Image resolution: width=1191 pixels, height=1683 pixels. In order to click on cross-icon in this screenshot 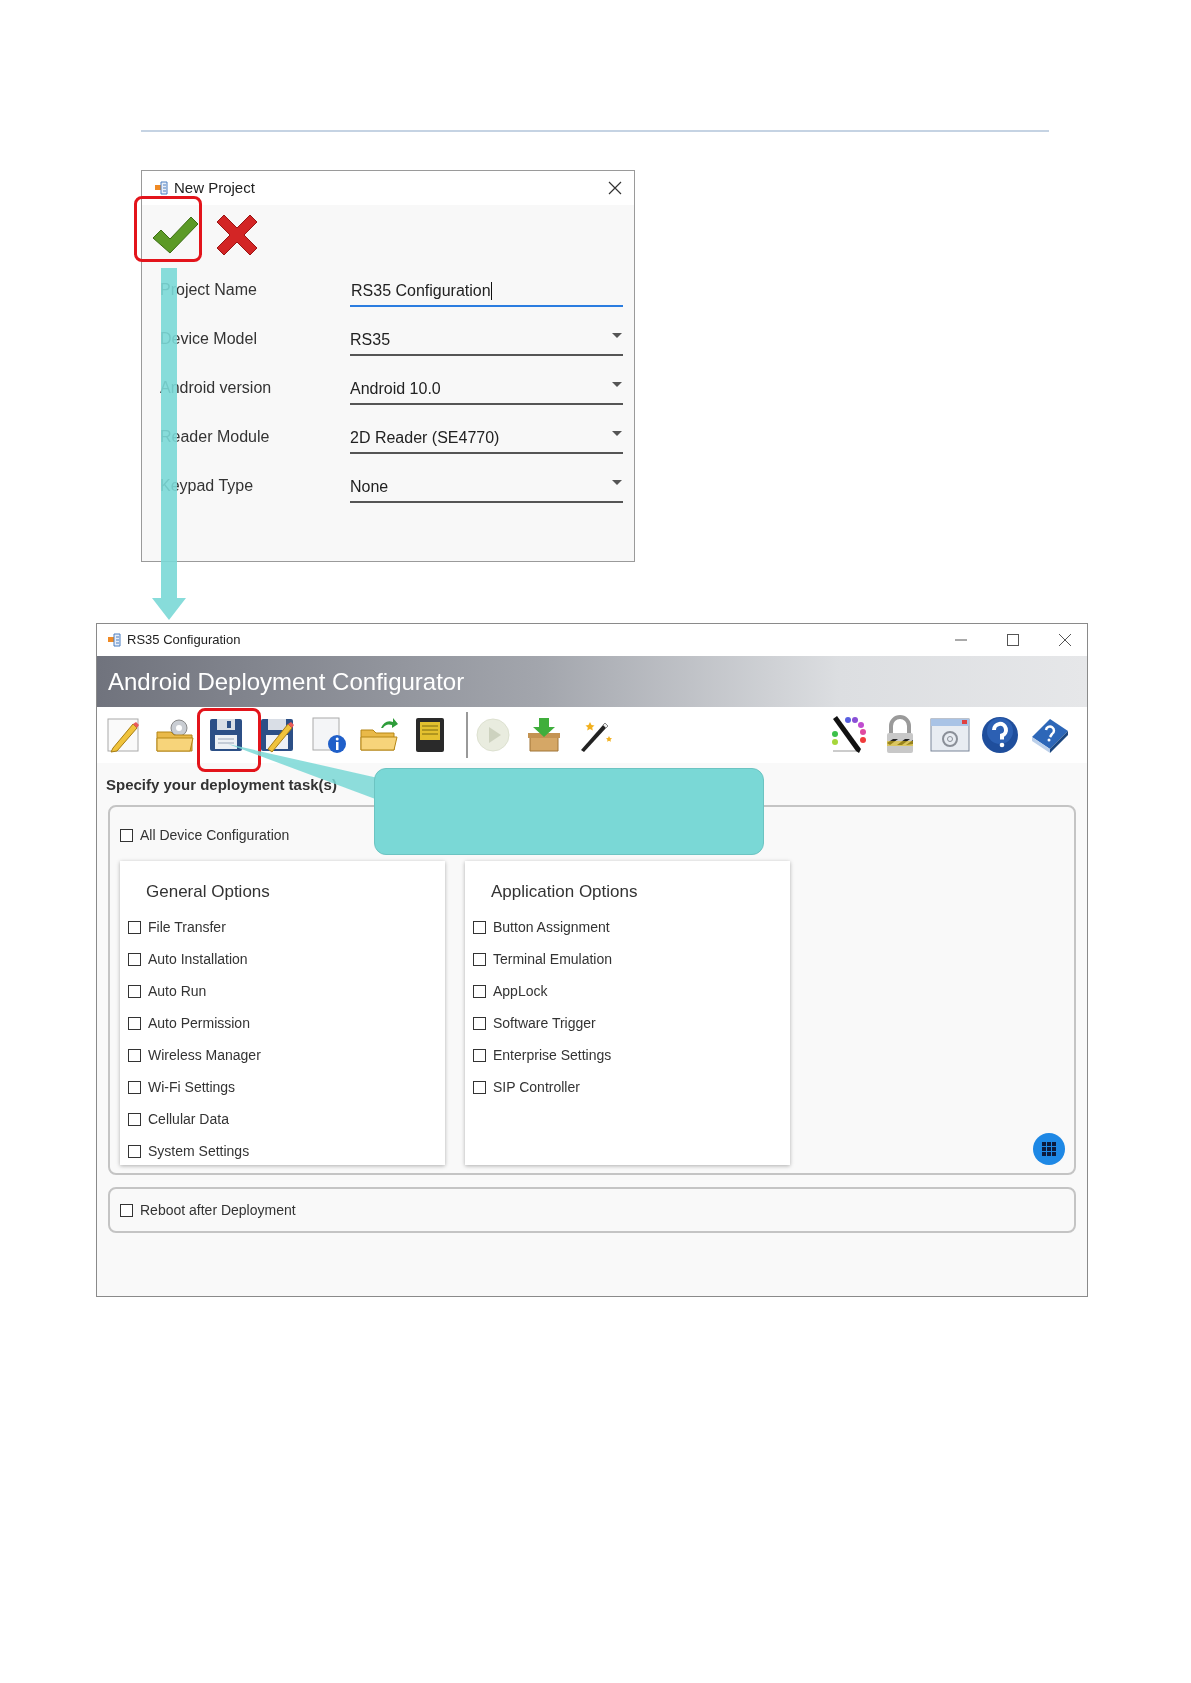, I will do `click(237, 235)`.